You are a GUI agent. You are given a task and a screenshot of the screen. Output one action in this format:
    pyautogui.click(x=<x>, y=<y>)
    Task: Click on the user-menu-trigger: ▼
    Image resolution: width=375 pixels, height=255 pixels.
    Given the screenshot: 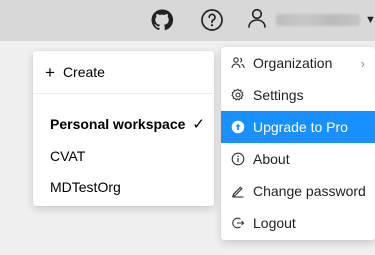 What is the action you would take?
    pyautogui.click(x=310, y=20)
    